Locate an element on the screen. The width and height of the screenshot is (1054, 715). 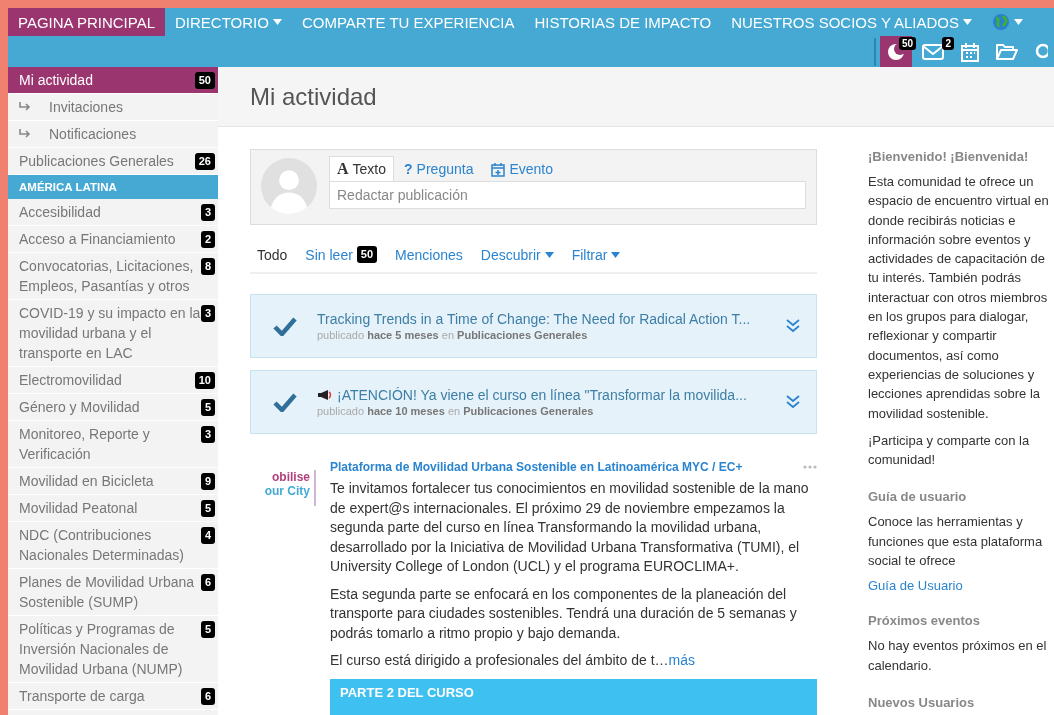
sidebar-label: Accesibilidad is located at coordinates (60, 212).